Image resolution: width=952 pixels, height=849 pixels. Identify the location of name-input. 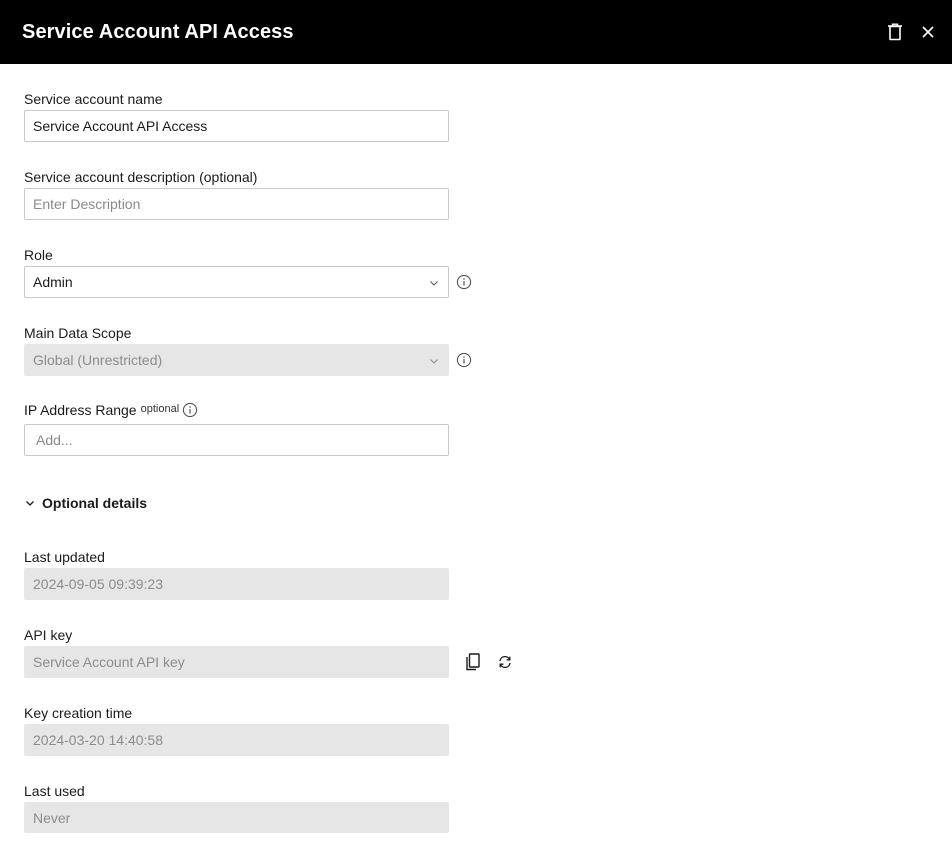
(236, 126).